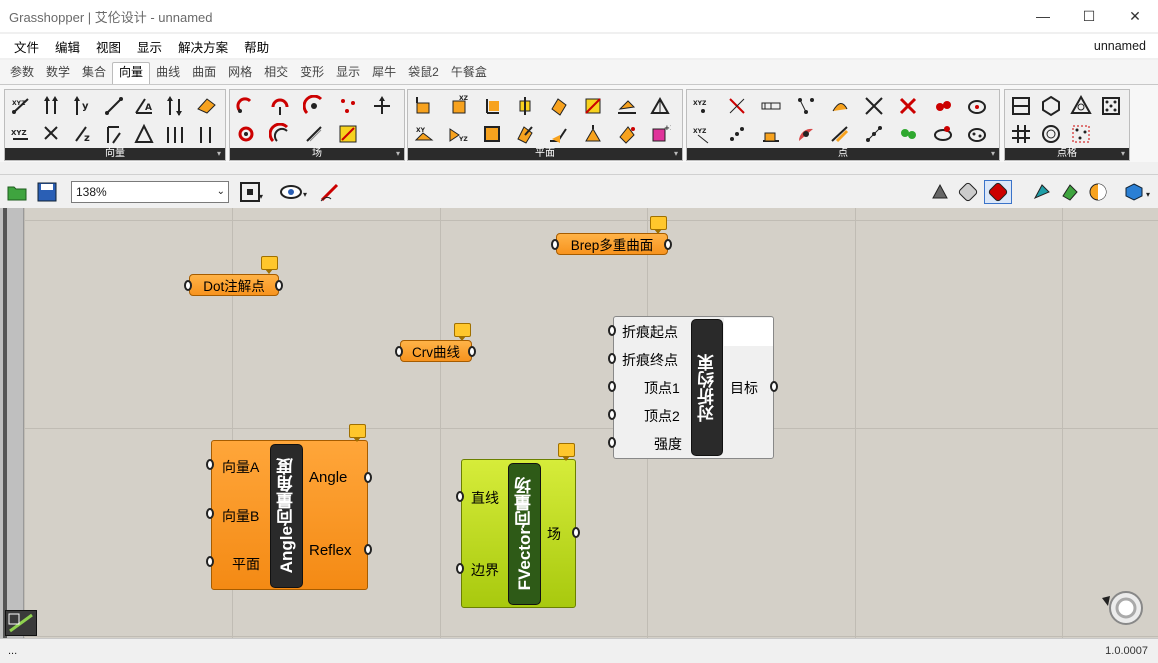 This screenshot has width=1158, height=663. I want to click on deconstruct-point-icon: XYZ, so click(703, 134).